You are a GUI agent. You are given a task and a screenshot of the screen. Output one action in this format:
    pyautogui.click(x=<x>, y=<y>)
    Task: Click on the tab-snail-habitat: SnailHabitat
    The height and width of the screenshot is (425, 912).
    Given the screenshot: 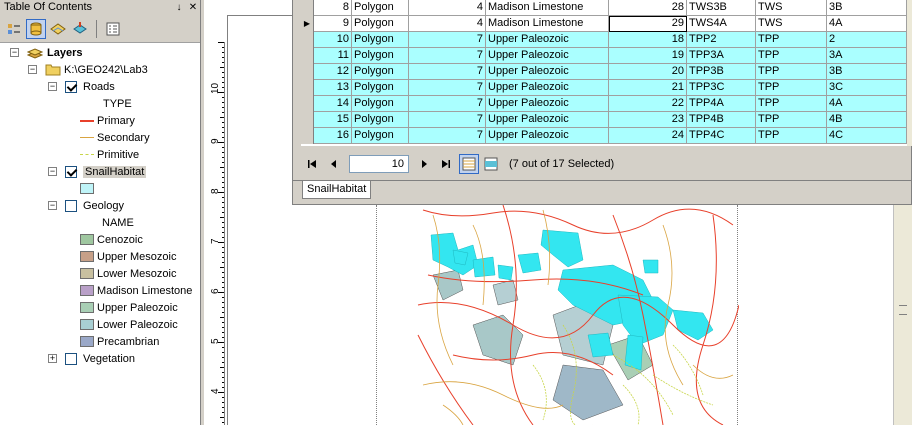 What is the action you would take?
    pyautogui.click(x=337, y=190)
    